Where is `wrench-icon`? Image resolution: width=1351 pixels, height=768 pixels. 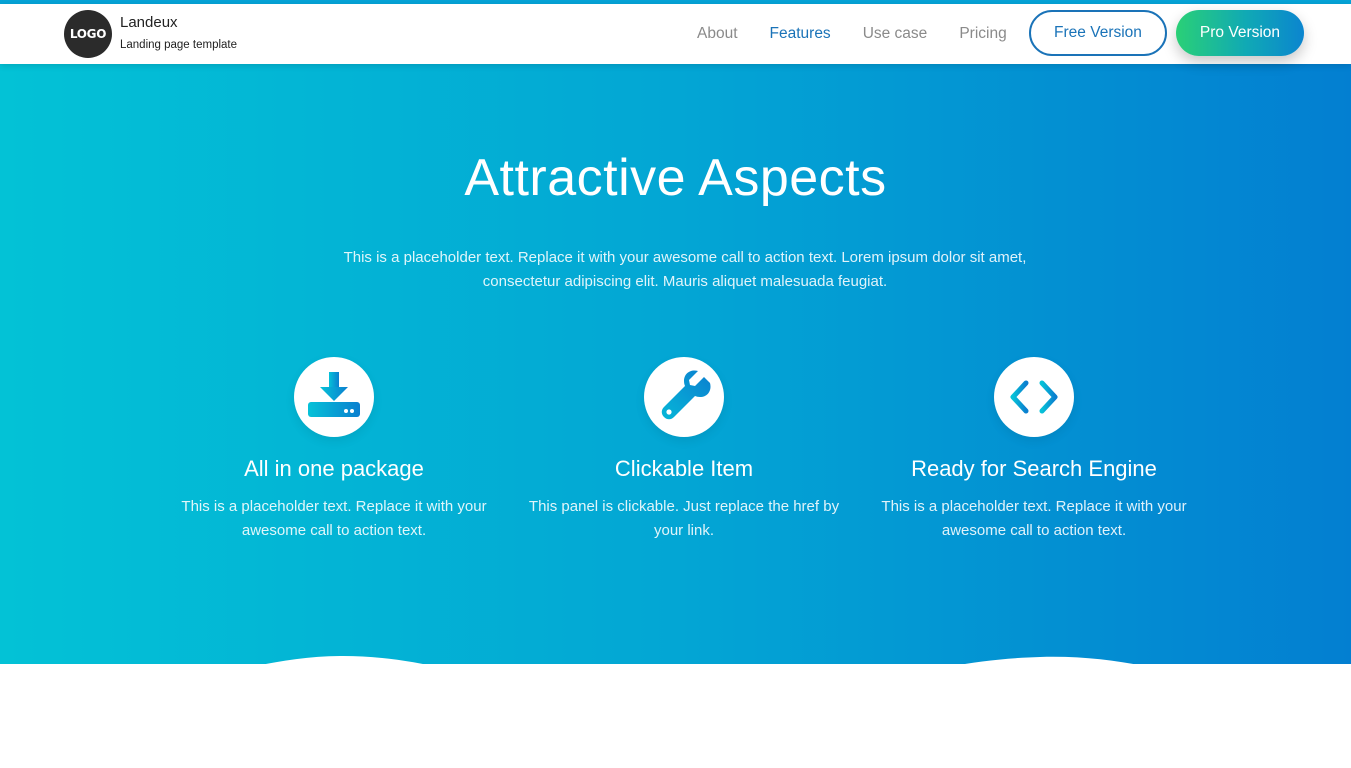 wrench-icon is located at coordinates (684, 397).